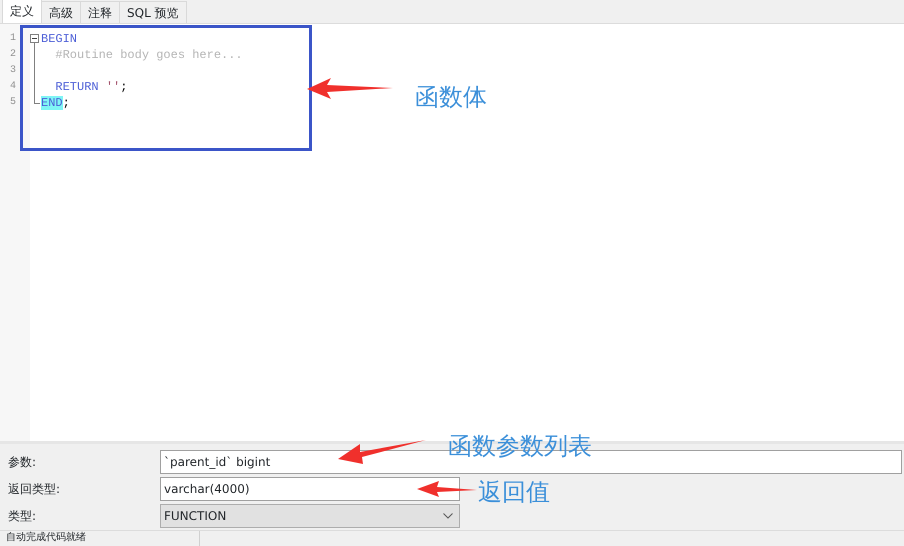  Describe the element at coordinates (35, 489) in the screenshot. I see `field-label: 返回类型:` at that location.